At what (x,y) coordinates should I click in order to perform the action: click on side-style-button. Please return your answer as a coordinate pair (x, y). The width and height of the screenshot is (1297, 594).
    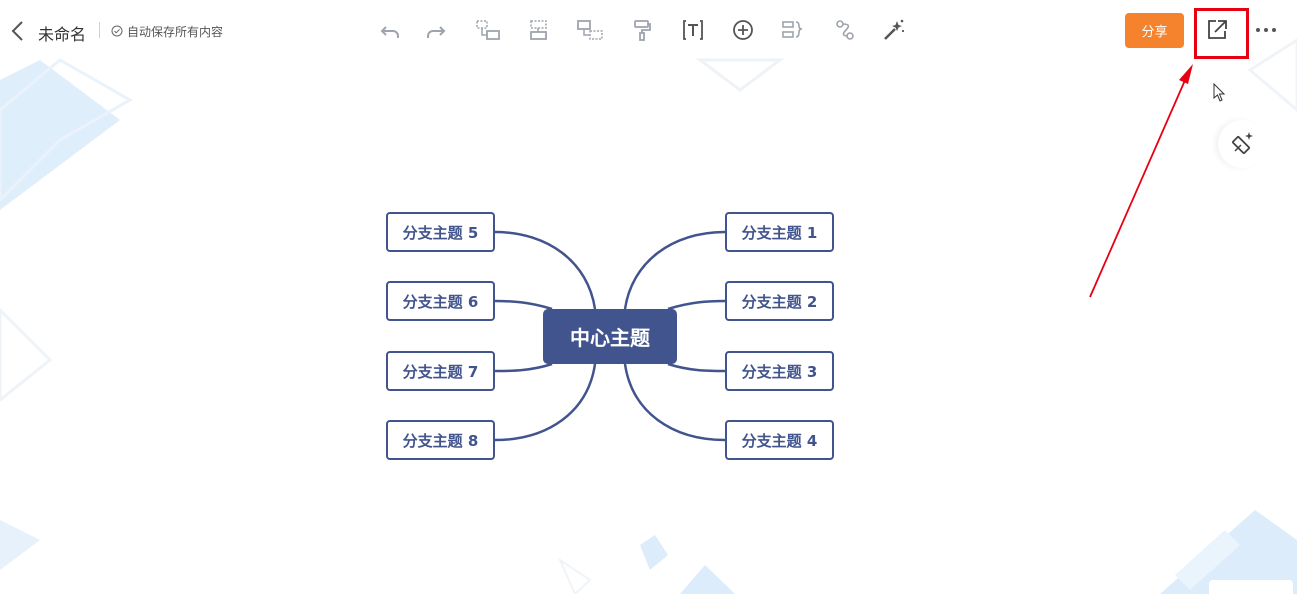
    Looking at the image, I should click on (1242, 144).